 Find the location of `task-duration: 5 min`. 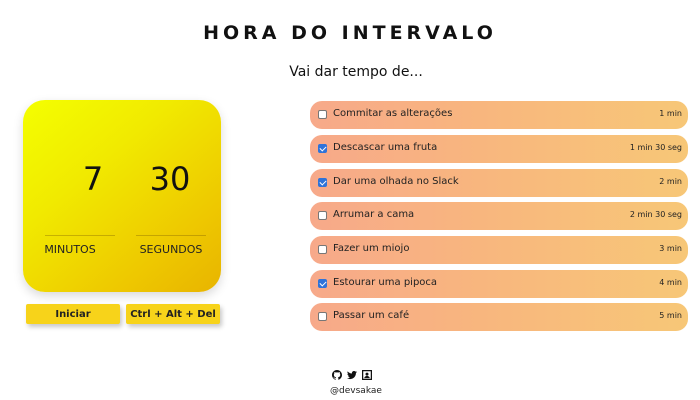

task-duration: 5 min is located at coordinates (670, 315).